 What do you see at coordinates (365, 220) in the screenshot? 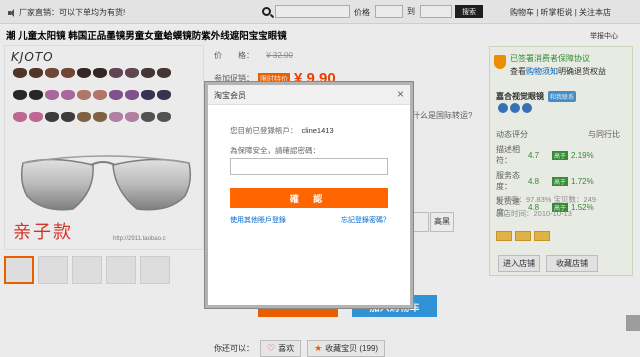
I see `forgot-password-link: 忘記登錄密碼？` at bounding box center [365, 220].